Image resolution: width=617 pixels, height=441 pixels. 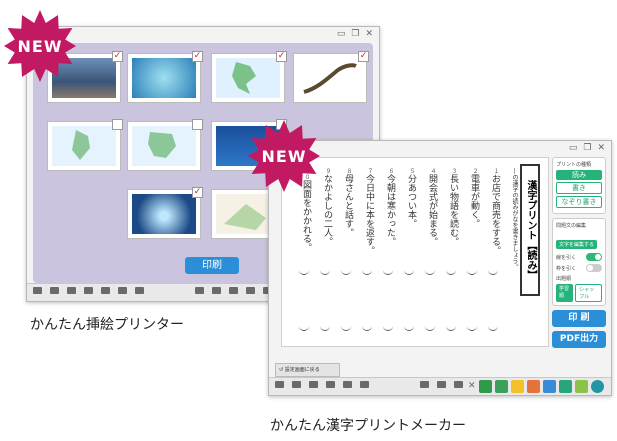 I want to click on sentence-text: 母さんと話す。, so click(x=348, y=205).